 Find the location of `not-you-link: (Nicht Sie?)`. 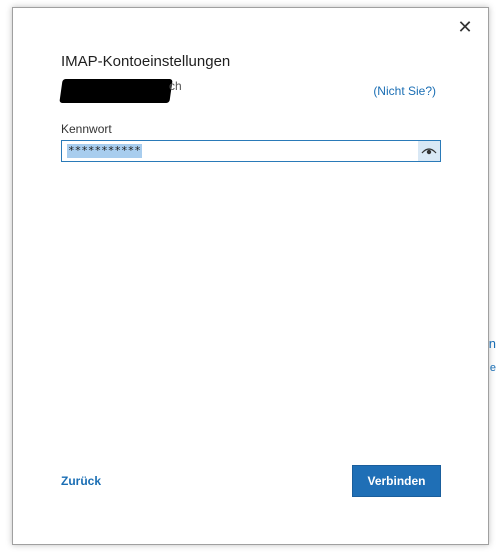

not-you-link: (Nicht Sie?) is located at coordinates (404, 91).